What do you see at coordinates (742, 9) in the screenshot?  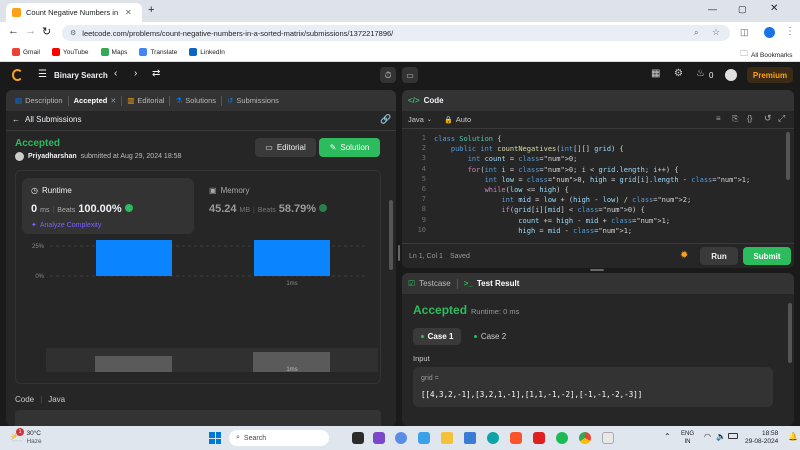 I see `maximize-icon: ▢` at bounding box center [742, 9].